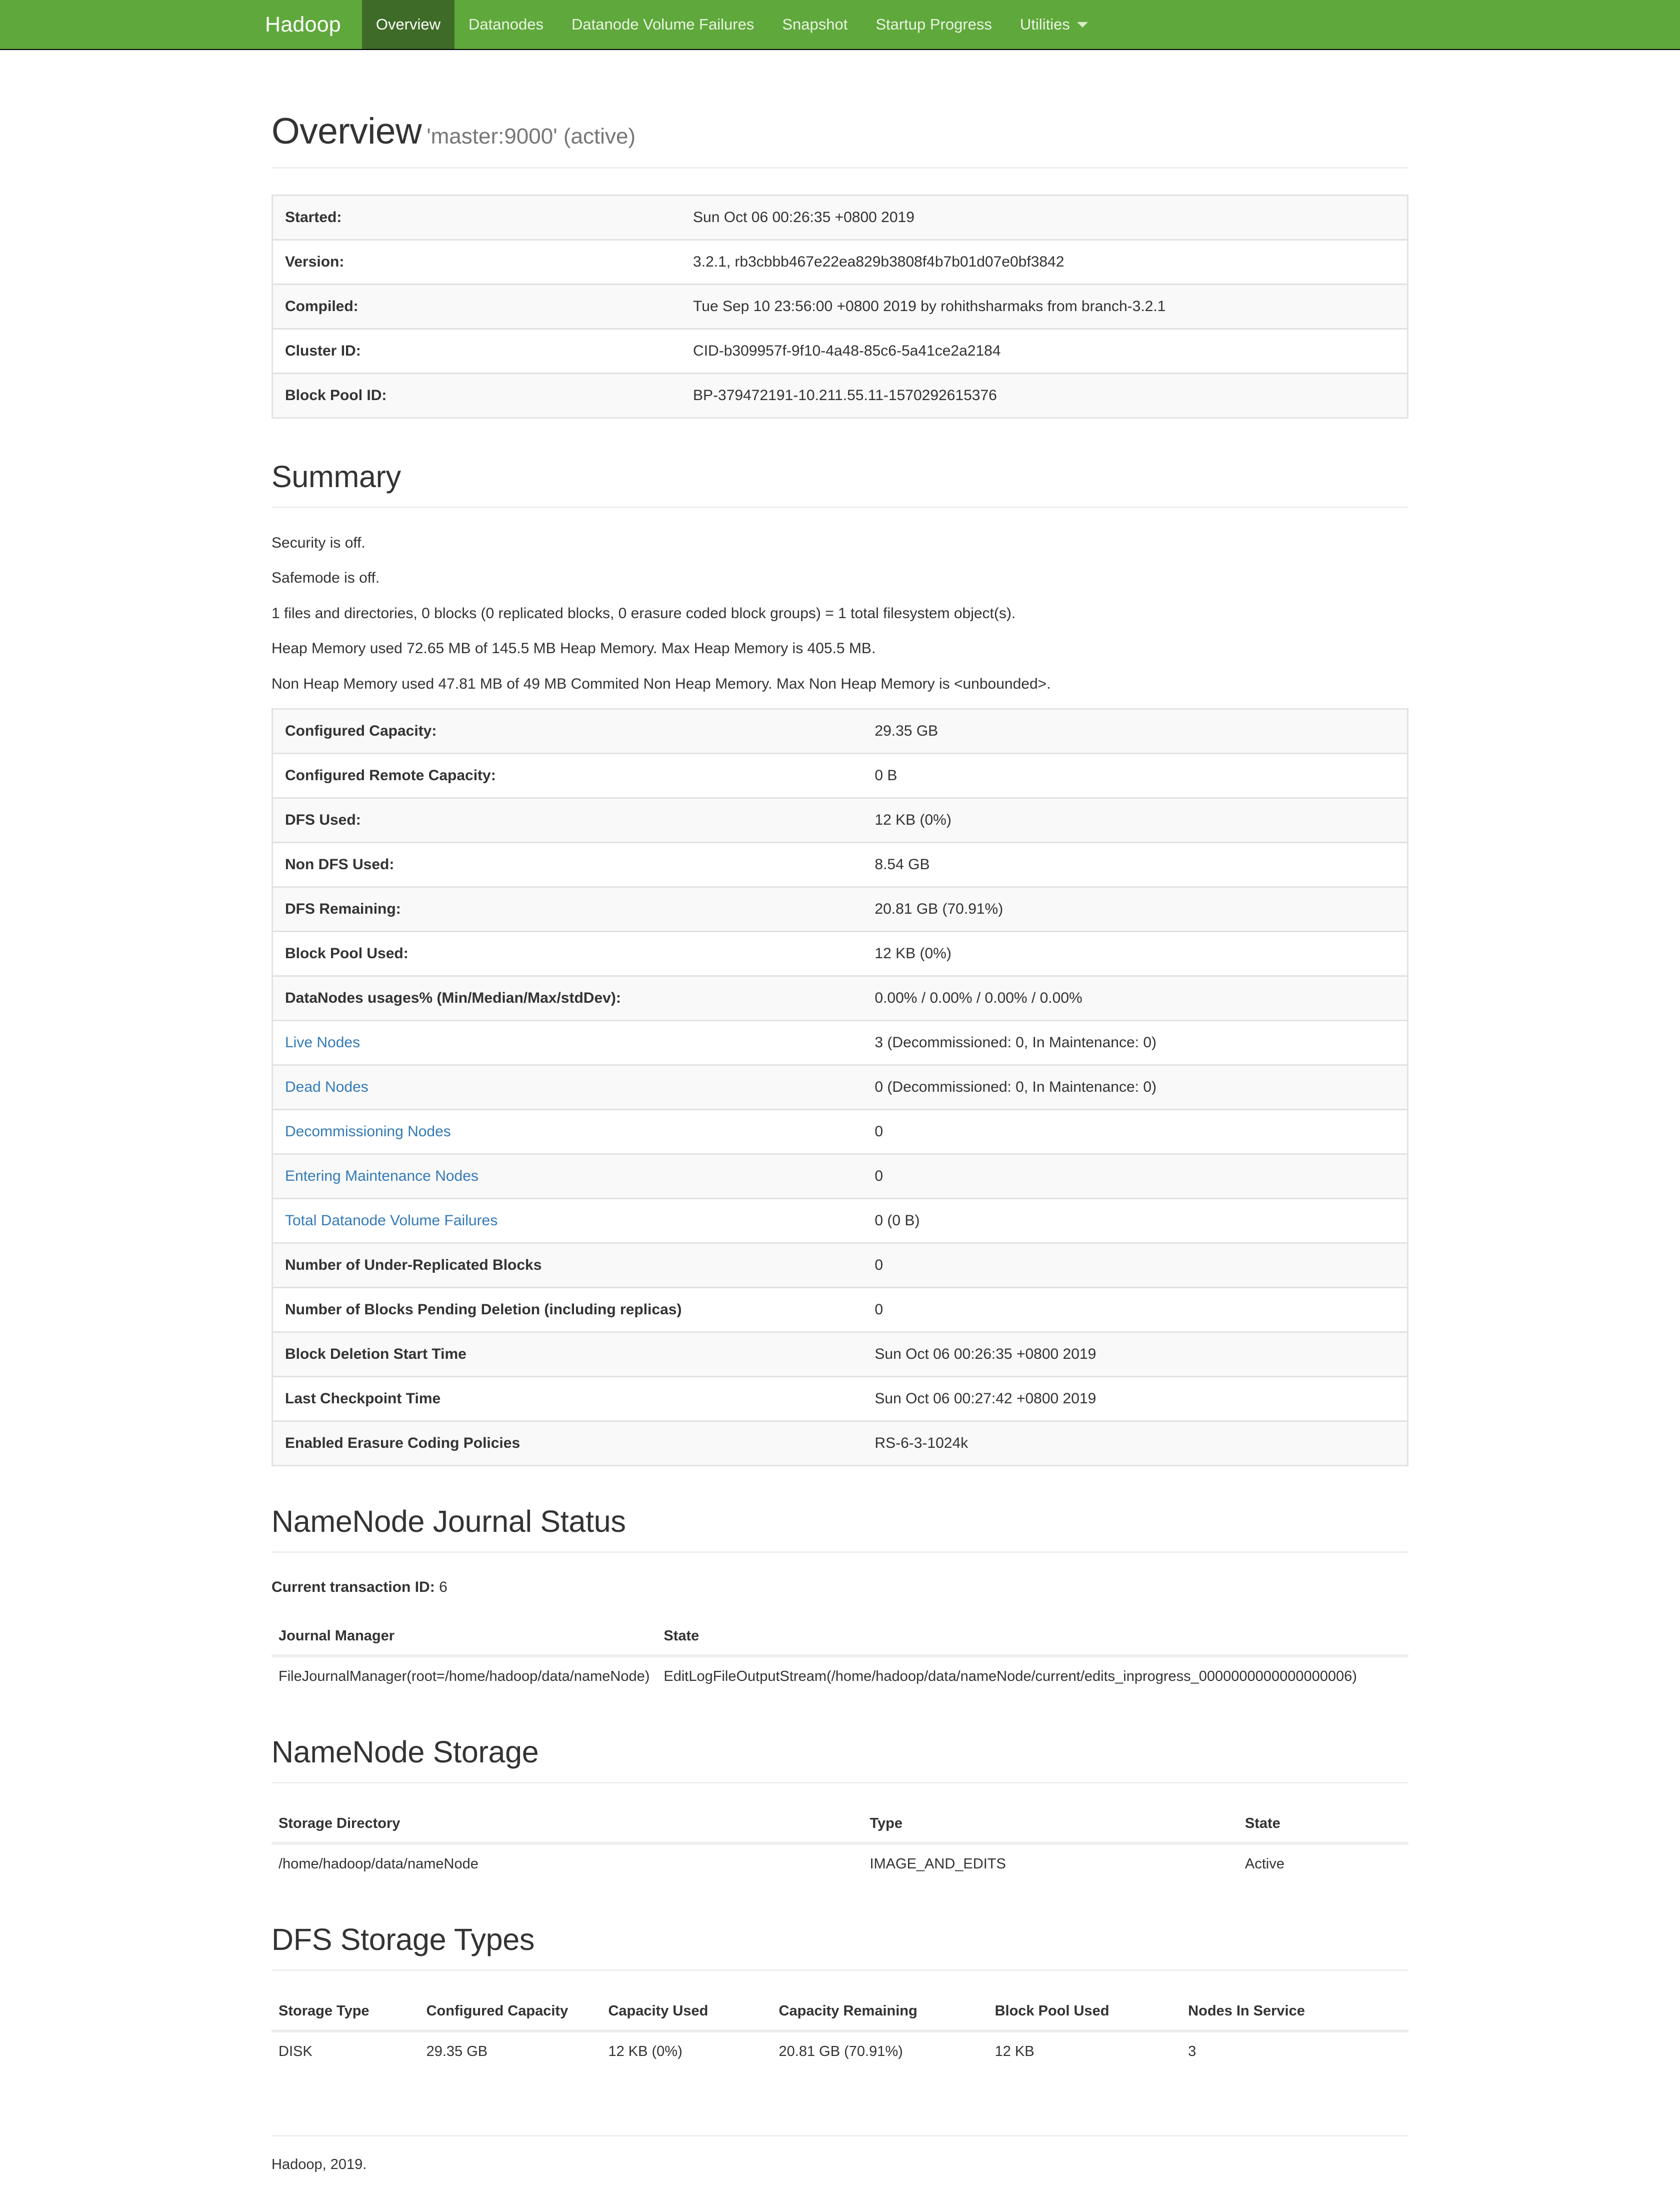 Image resolution: width=1680 pixels, height=2203 pixels. Describe the element at coordinates (567, 909) in the screenshot. I see `summary-key: DFS Remaining:` at that location.